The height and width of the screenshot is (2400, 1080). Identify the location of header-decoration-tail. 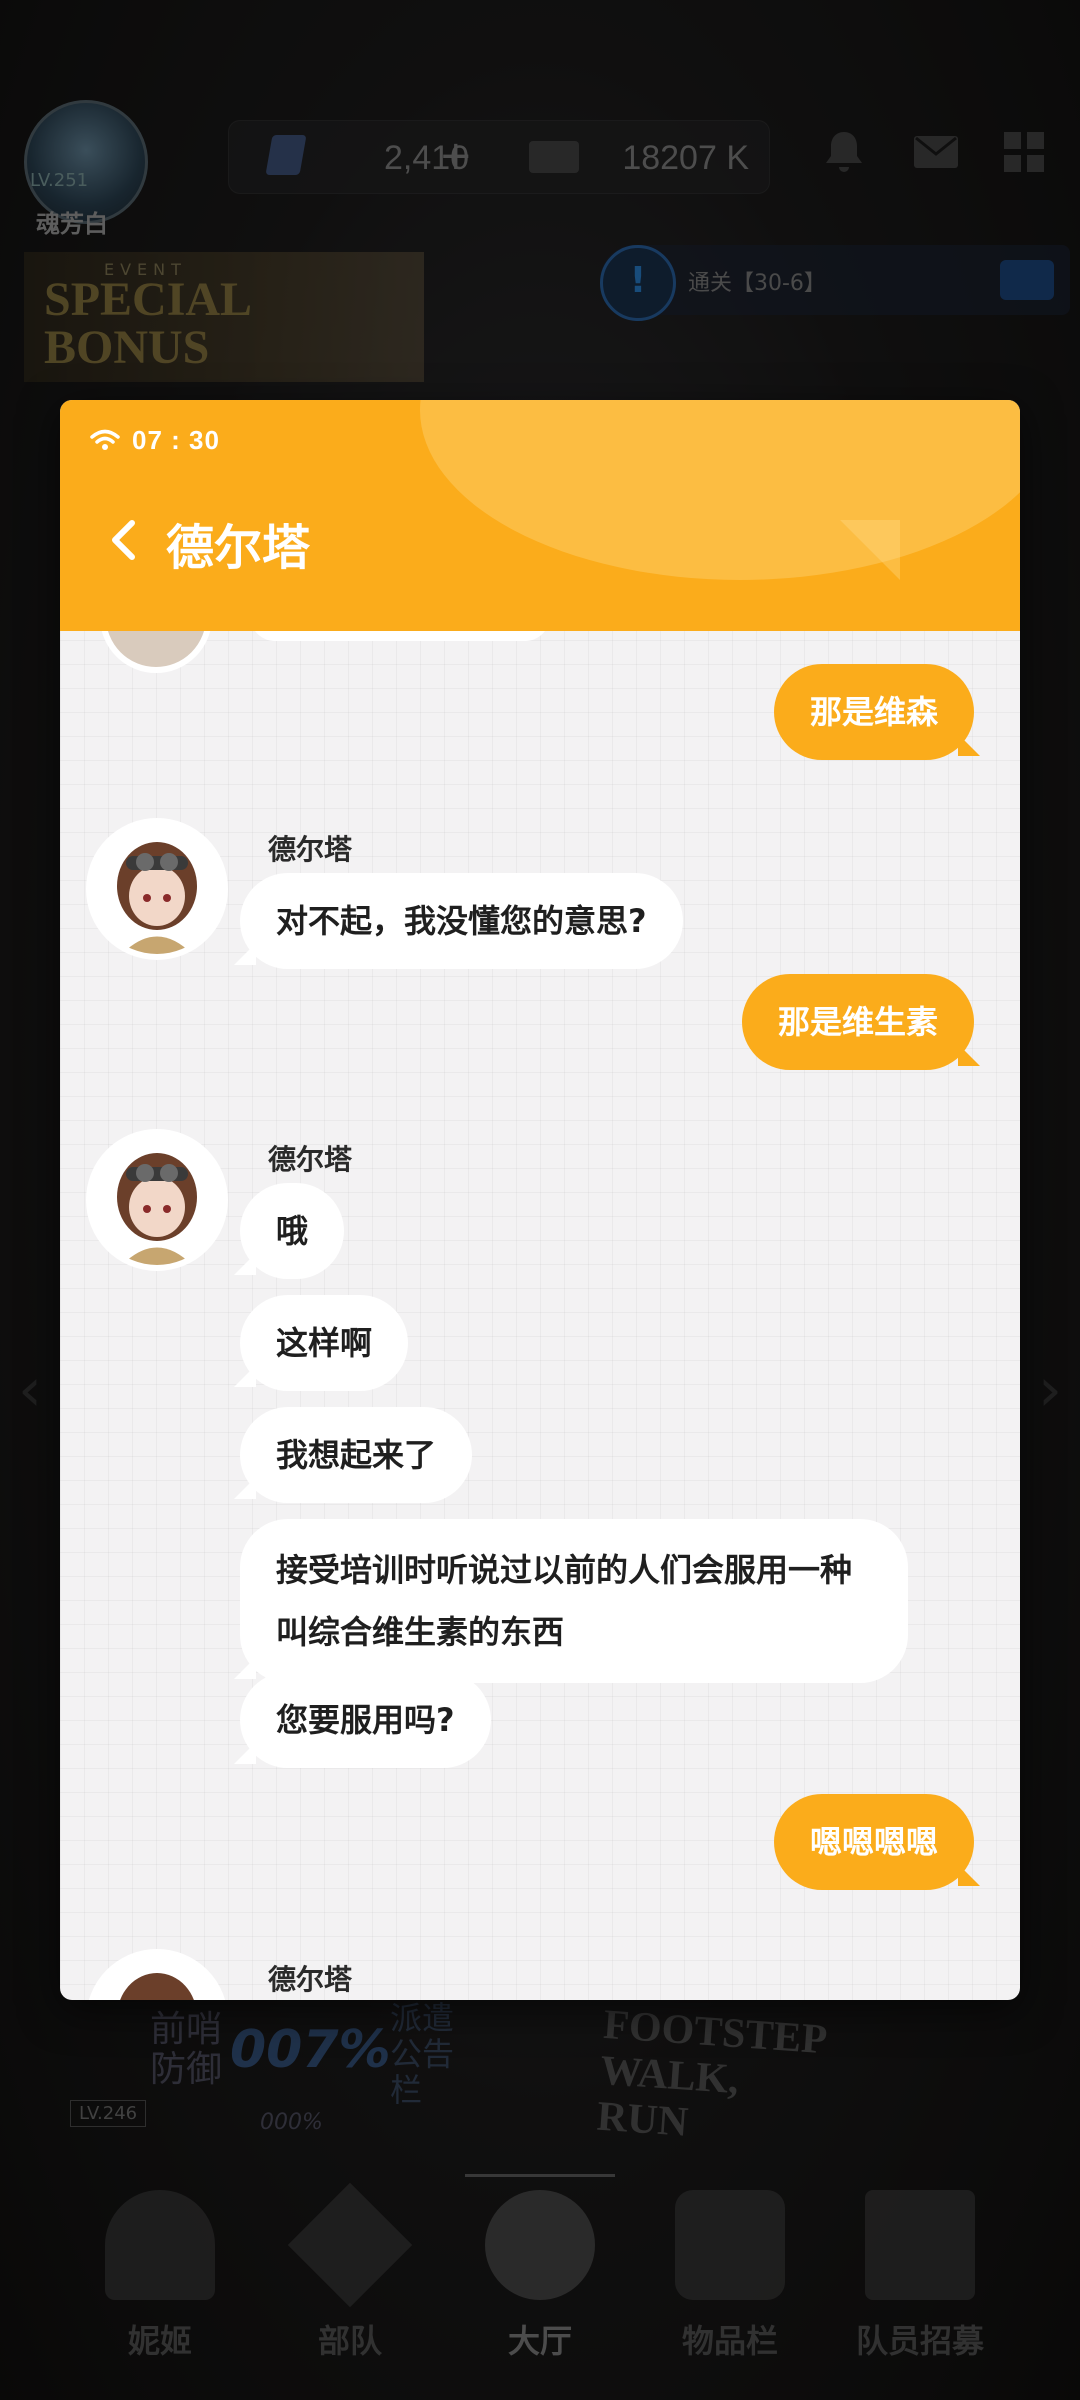
(870, 550).